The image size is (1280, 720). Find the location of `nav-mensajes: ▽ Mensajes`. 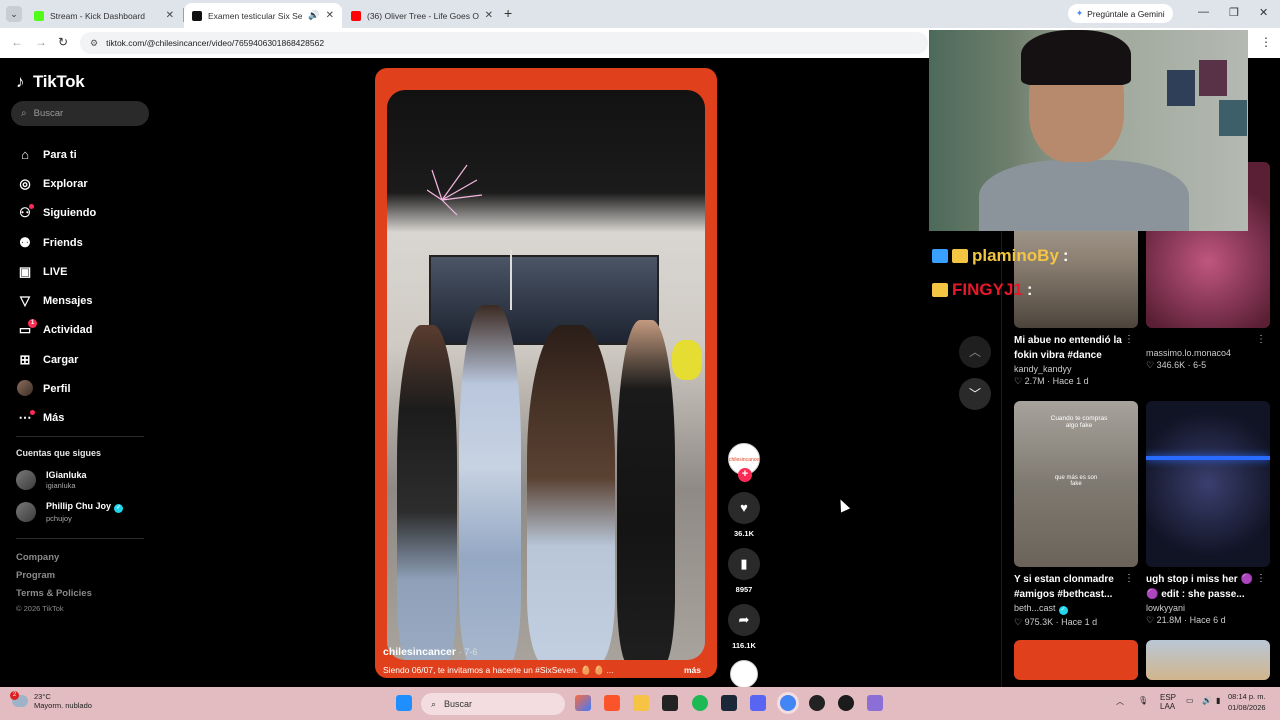

nav-mensajes: ▽ Mensajes is located at coordinates (56, 300).